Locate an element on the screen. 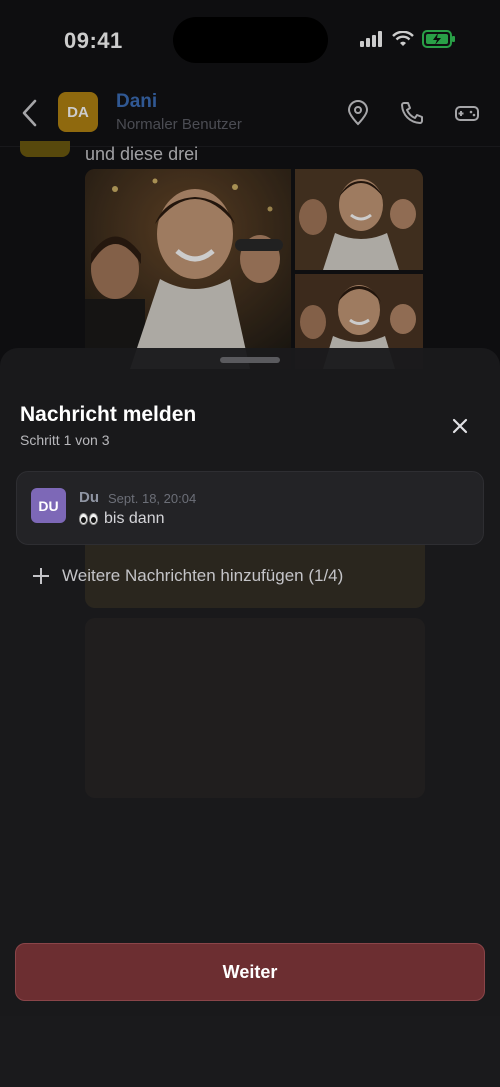 The height and width of the screenshot is (1087, 500). reported-message-card: DU Du Sept. 18, 20:04 bis dann is located at coordinates (250, 508).